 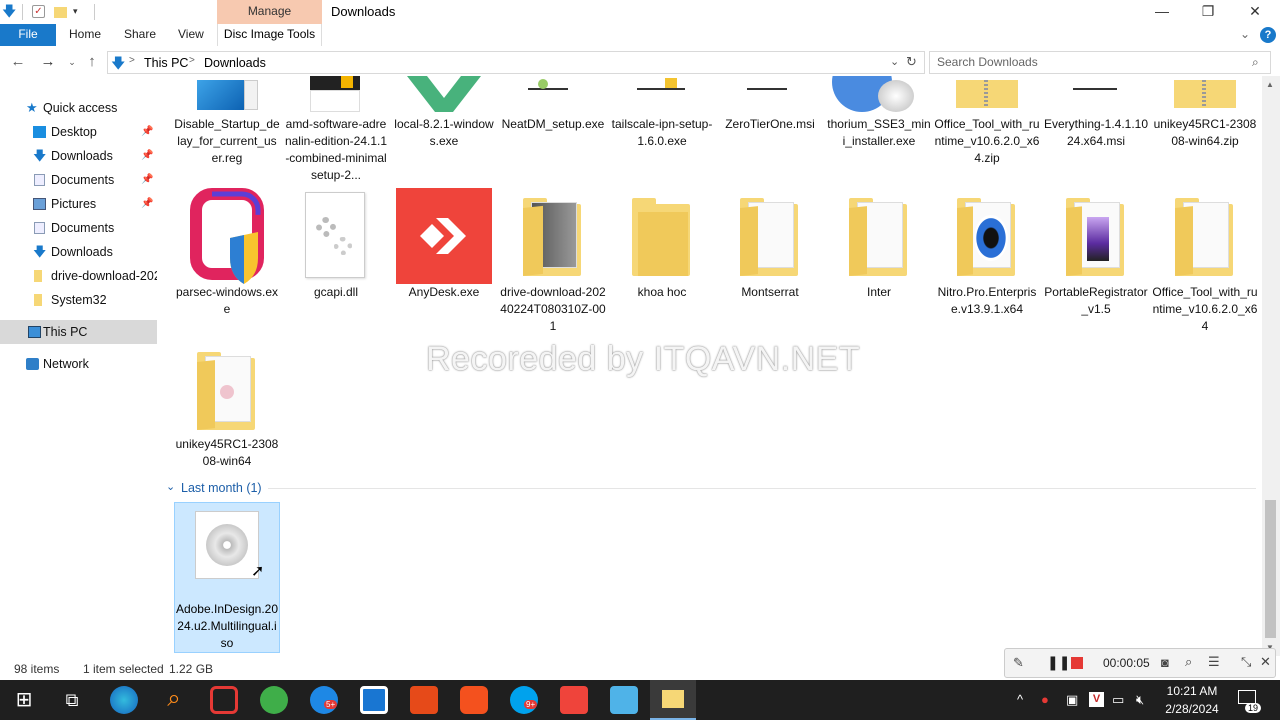 What do you see at coordinates (78, 204) in the screenshot?
I see `sidebar-item-pictures: Pictures 📌` at bounding box center [78, 204].